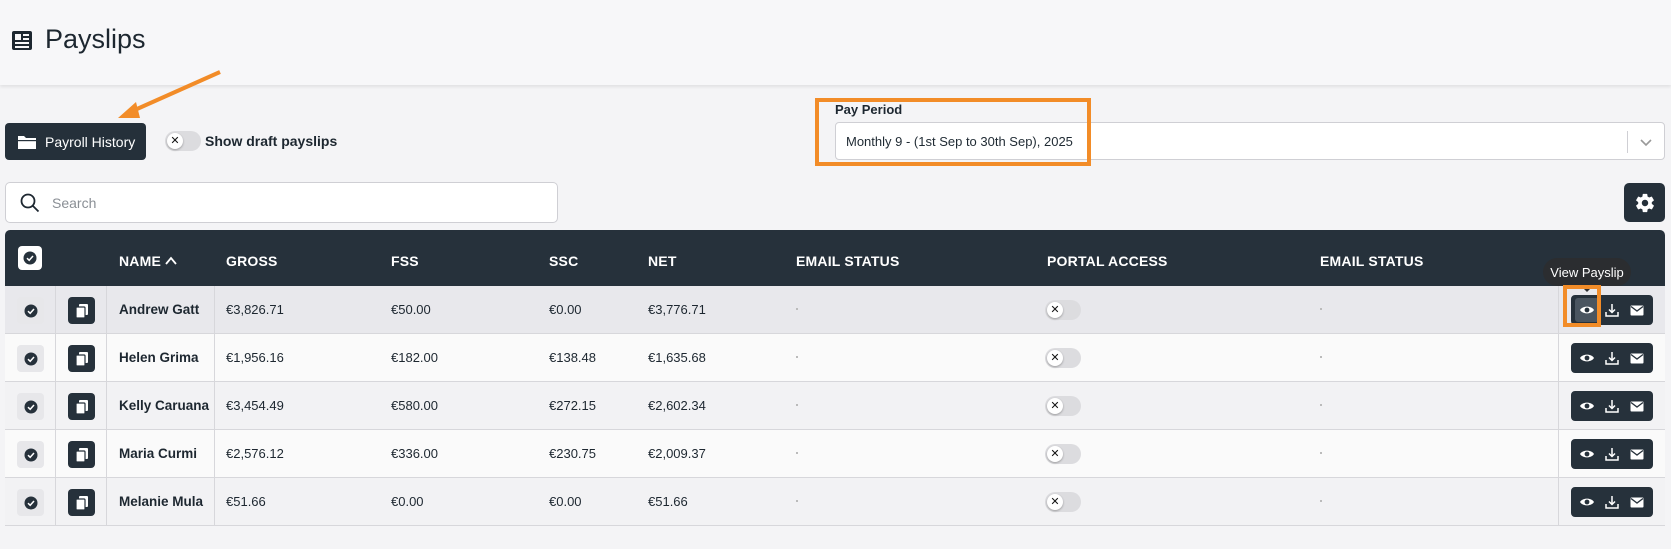 The width and height of the screenshot is (1671, 549). I want to click on show-draft-toggle: ✕, so click(183, 141).